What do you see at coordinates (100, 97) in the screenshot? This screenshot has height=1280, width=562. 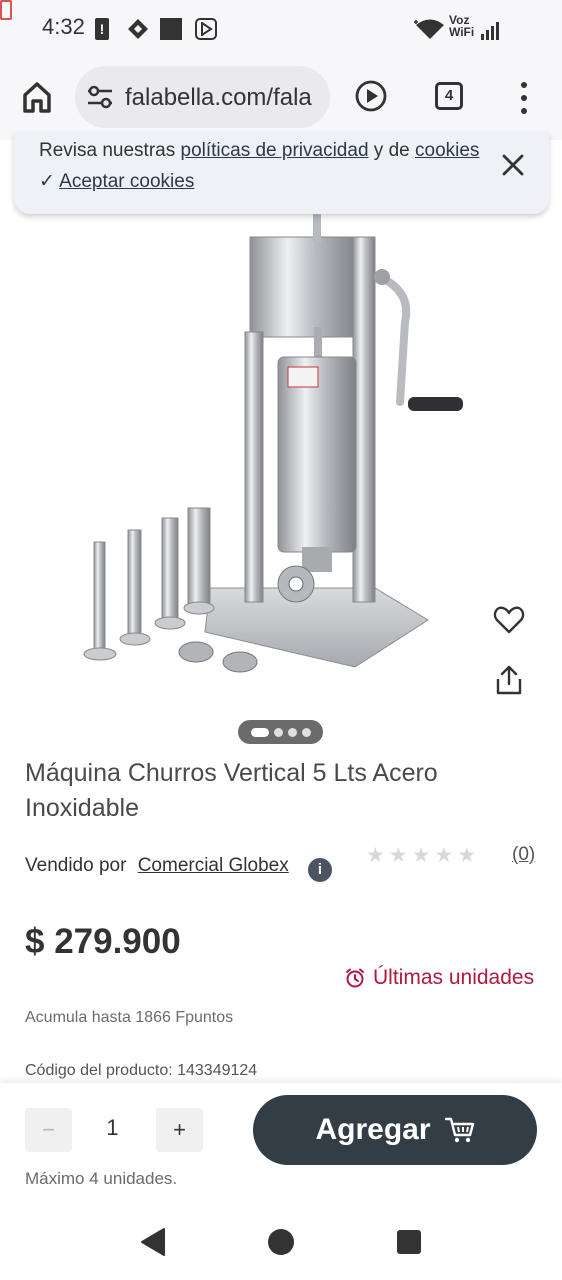 I see `tune-icon` at bounding box center [100, 97].